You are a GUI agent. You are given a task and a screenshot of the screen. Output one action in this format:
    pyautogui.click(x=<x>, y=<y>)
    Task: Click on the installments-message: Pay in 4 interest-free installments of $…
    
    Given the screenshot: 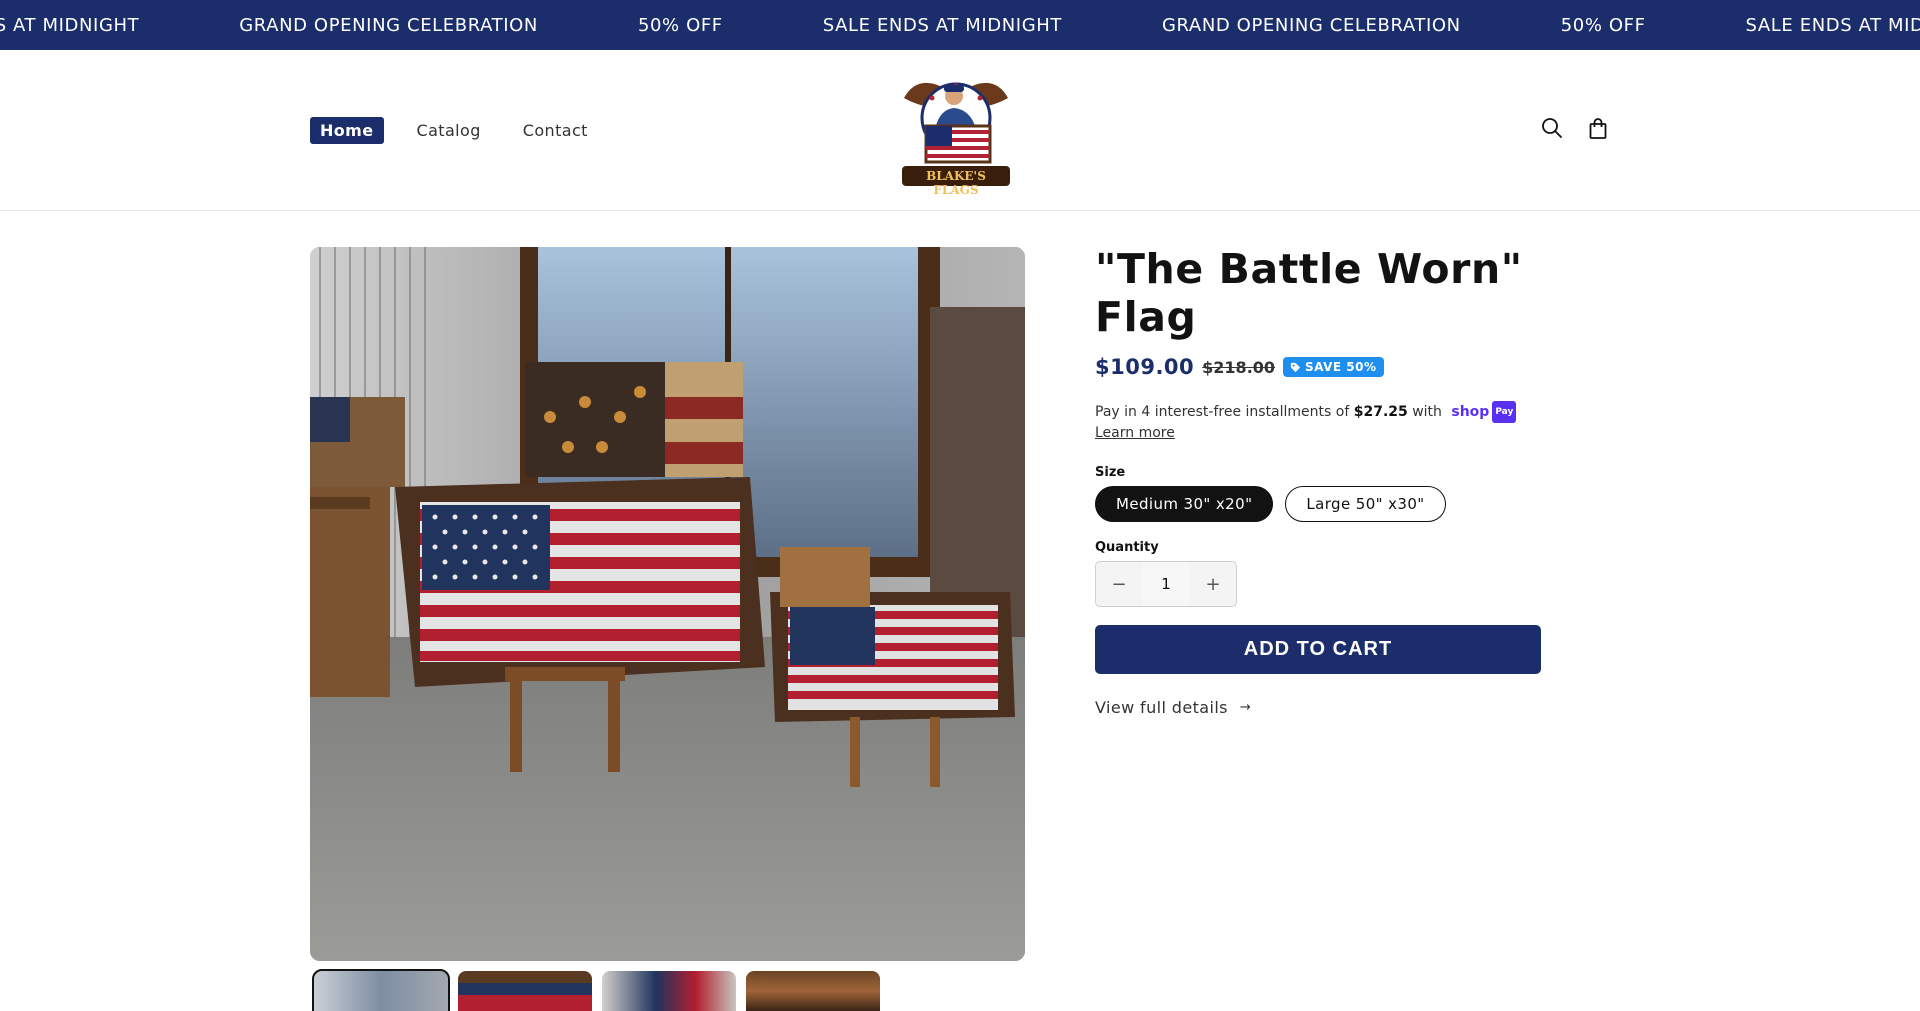 What is the action you would take?
    pyautogui.click(x=1325, y=422)
    